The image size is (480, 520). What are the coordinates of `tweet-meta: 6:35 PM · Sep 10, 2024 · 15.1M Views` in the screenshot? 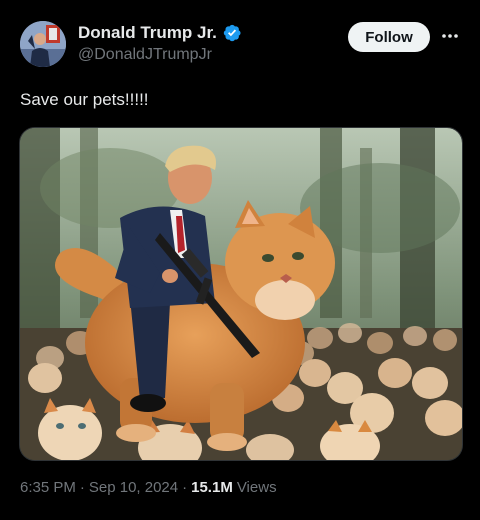 It's located at (148, 487).